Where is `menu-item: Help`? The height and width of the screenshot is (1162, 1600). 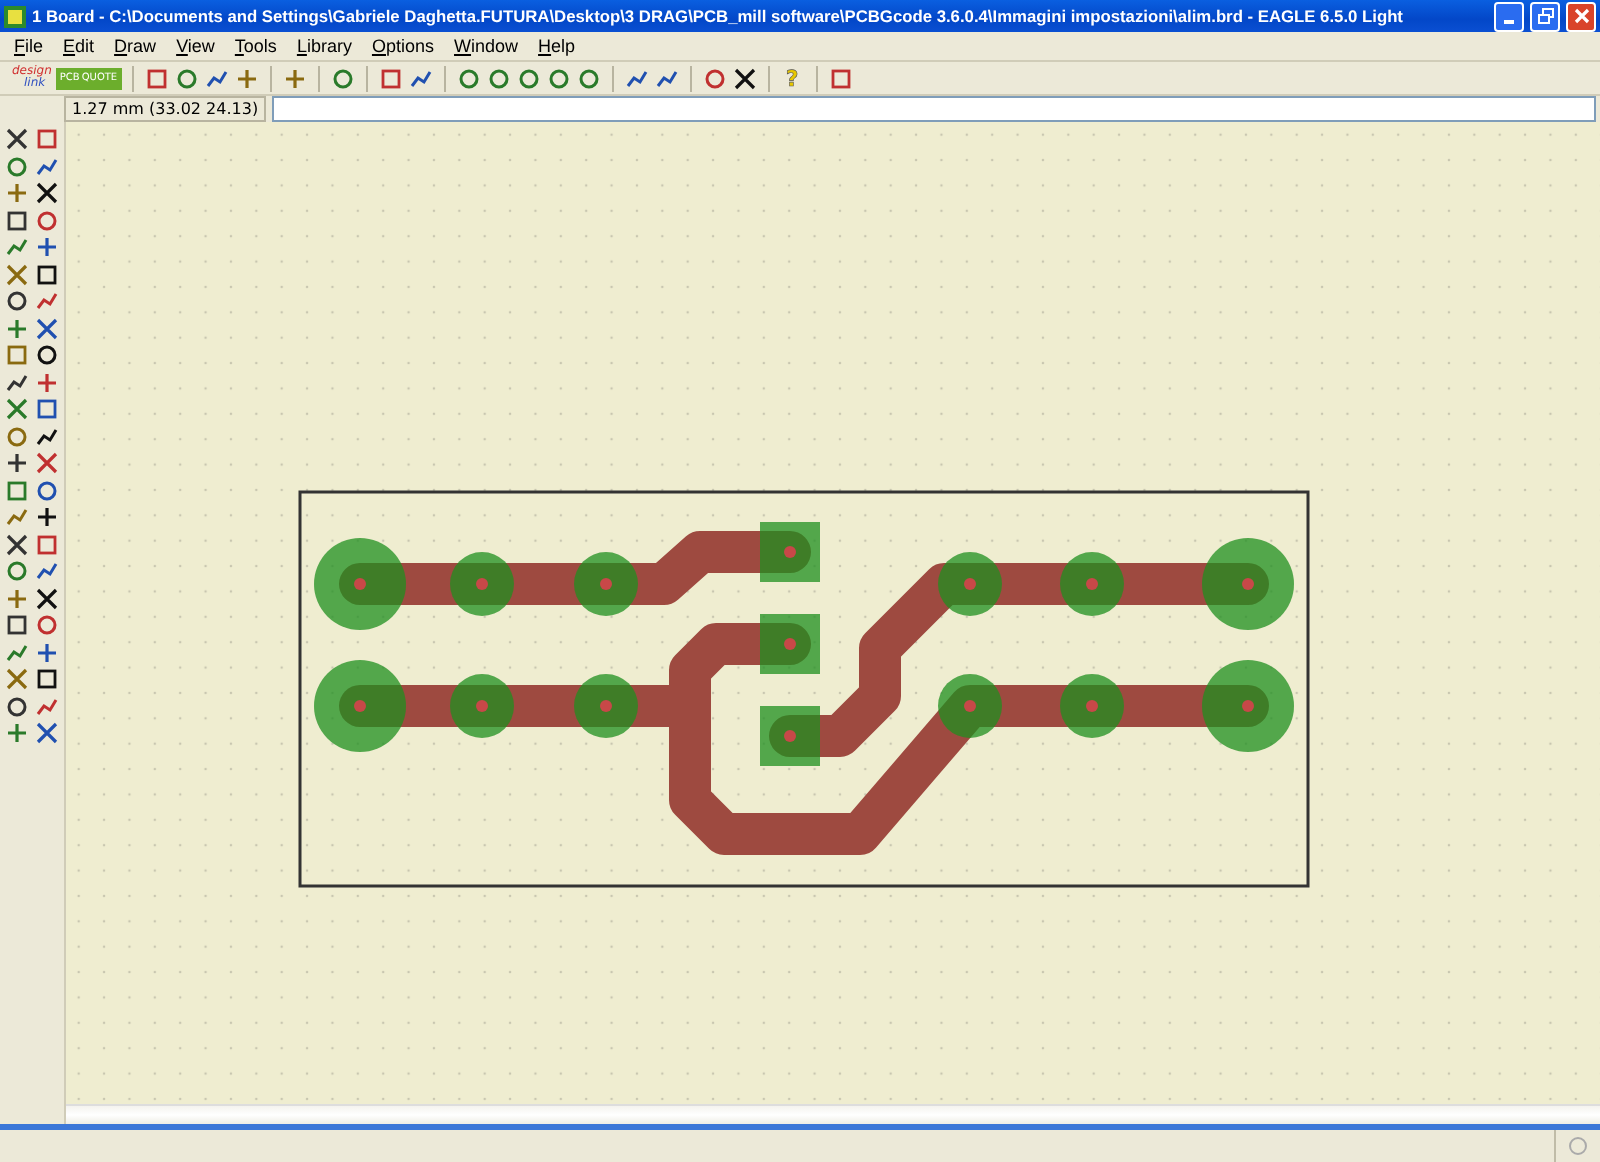 menu-item: Help is located at coordinates (557, 46).